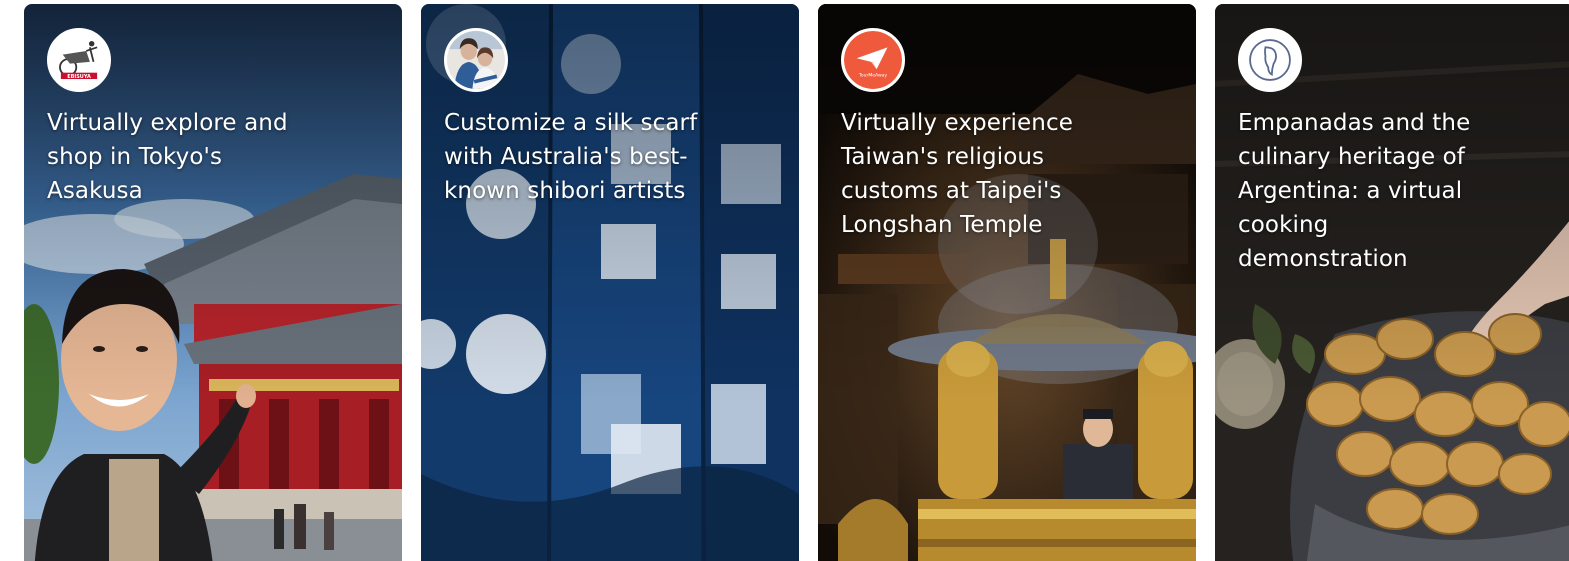 This screenshot has width=1569, height=561. Describe the element at coordinates (873, 75) in the screenshot. I see `tourmeaway-logo-text: TourMeAway` at that location.